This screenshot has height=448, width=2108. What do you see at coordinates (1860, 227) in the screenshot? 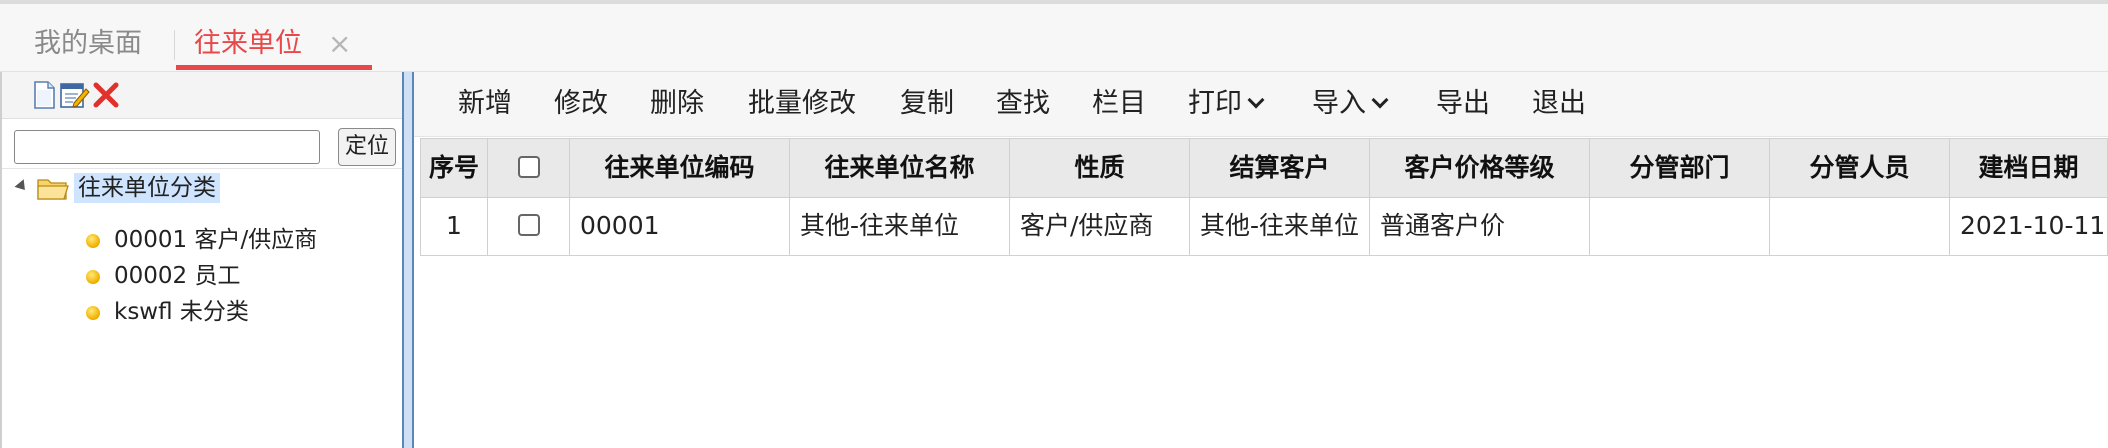
I see `cell-staff` at bounding box center [1860, 227].